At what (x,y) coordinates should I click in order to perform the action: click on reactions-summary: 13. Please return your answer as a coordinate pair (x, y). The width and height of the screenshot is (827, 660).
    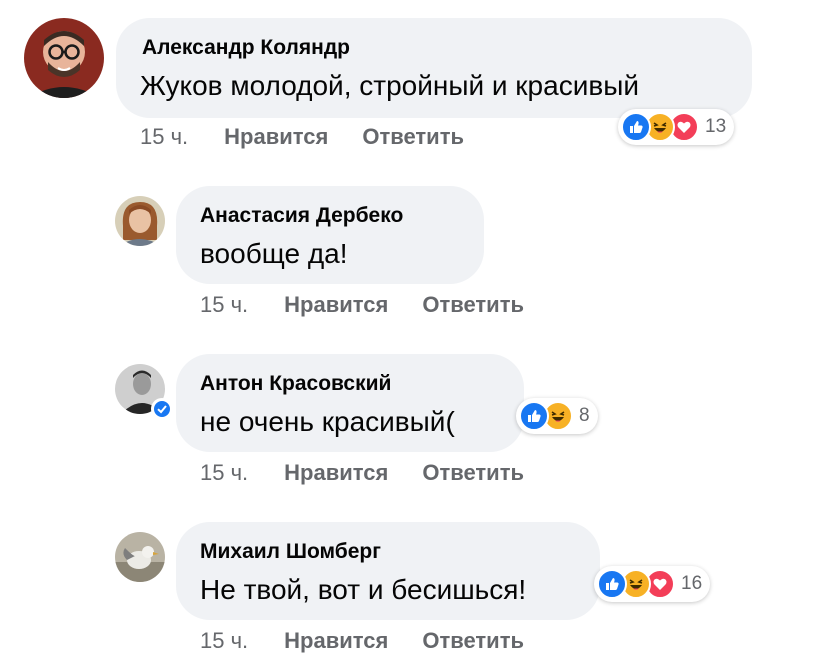
    Looking at the image, I should click on (676, 127).